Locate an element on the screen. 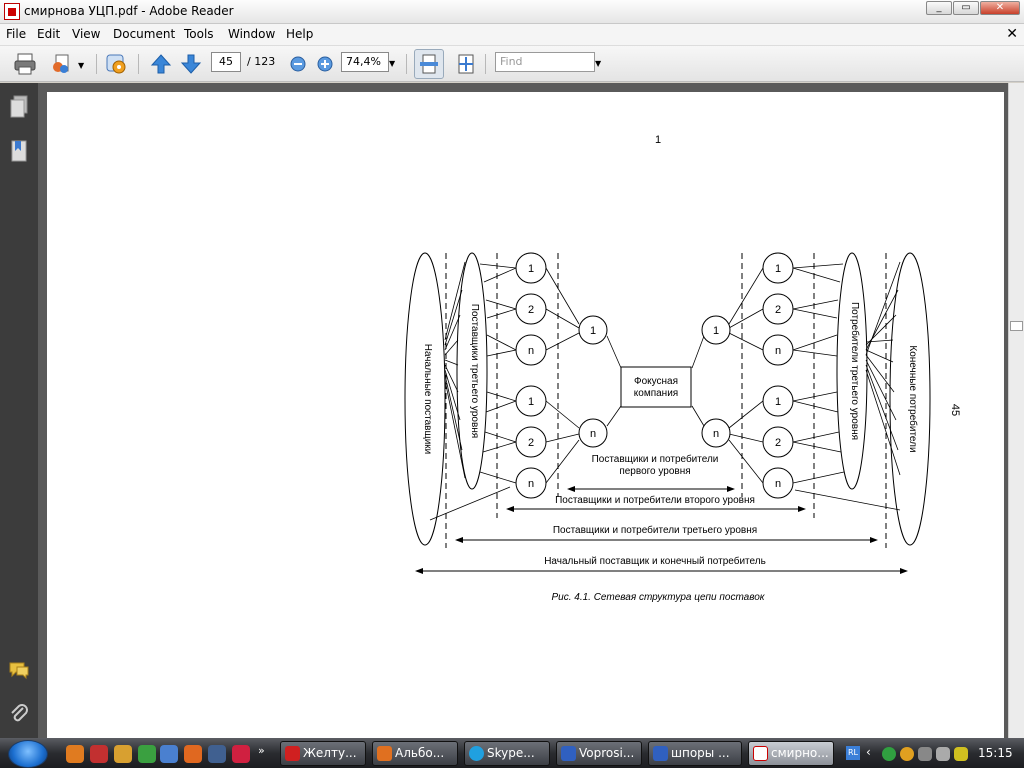 The image size is (1024, 768). settings-gear-icon is located at coordinates (116, 64).